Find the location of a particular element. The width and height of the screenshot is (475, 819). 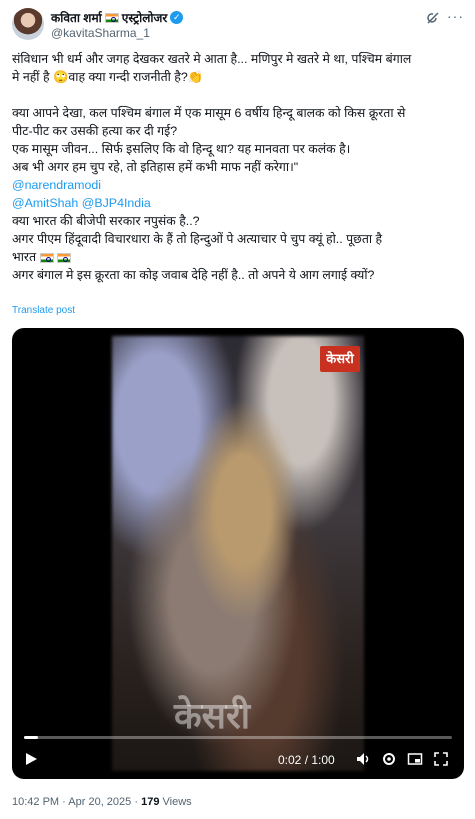

tweet-date: Apr 20, 2025 is located at coordinates (99, 802).